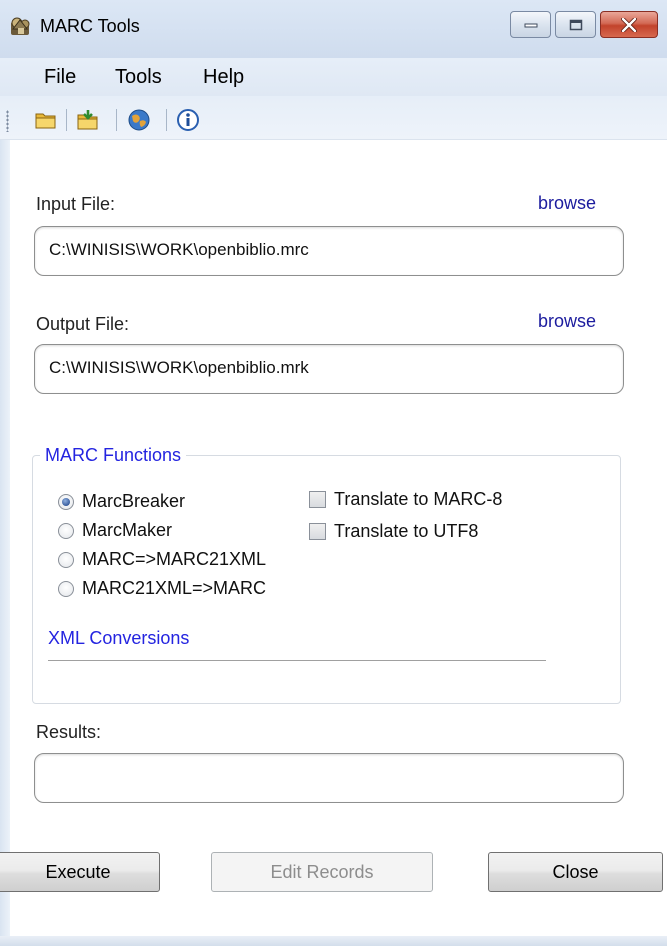  Describe the element at coordinates (567, 203) in the screenshot. I see `input-browse-link: browse` at that location.